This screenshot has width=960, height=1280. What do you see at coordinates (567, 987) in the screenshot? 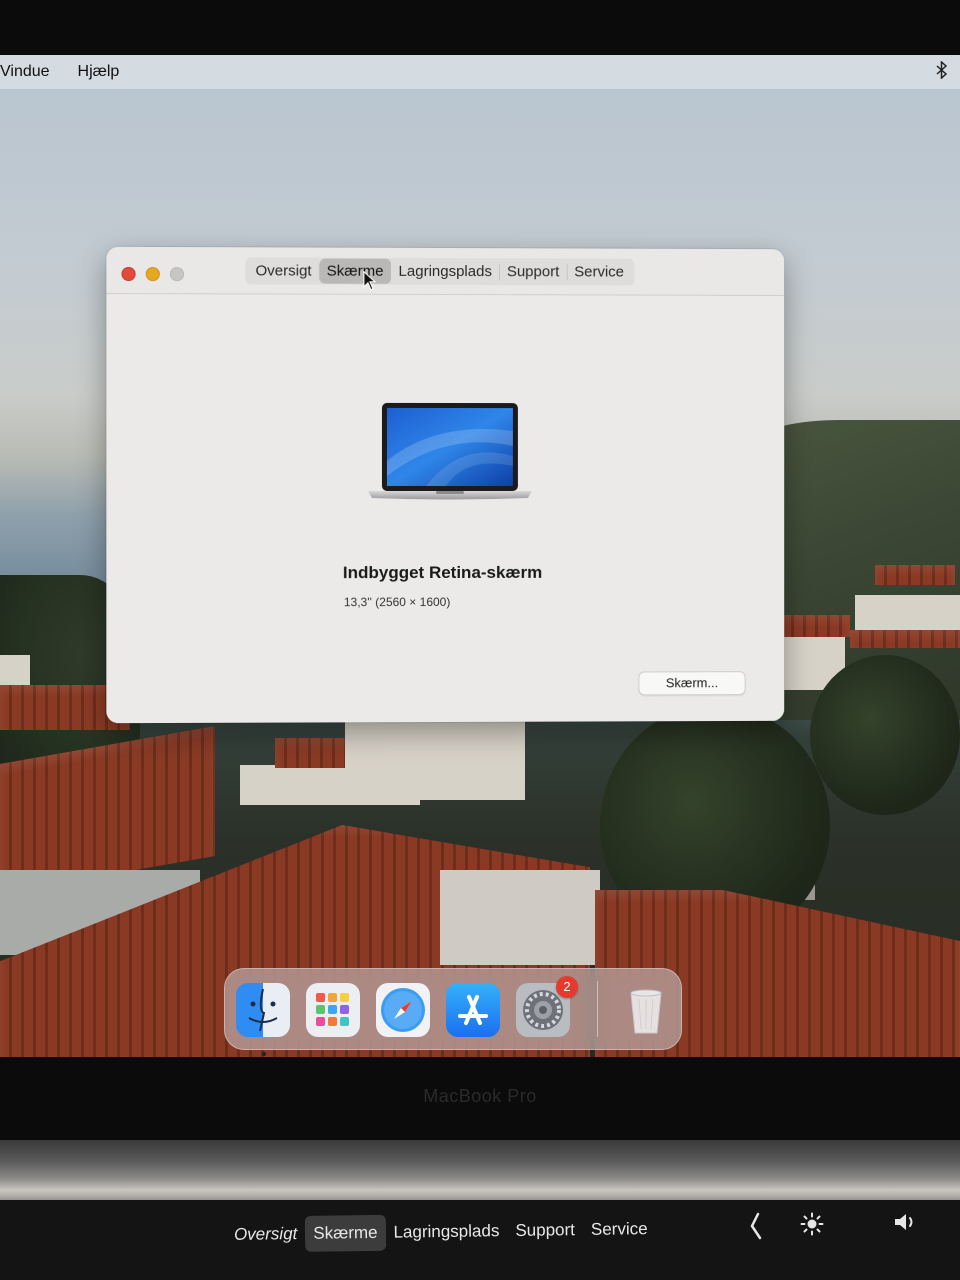
I see `notification-badge: 2` at bounding box center [567, 987].